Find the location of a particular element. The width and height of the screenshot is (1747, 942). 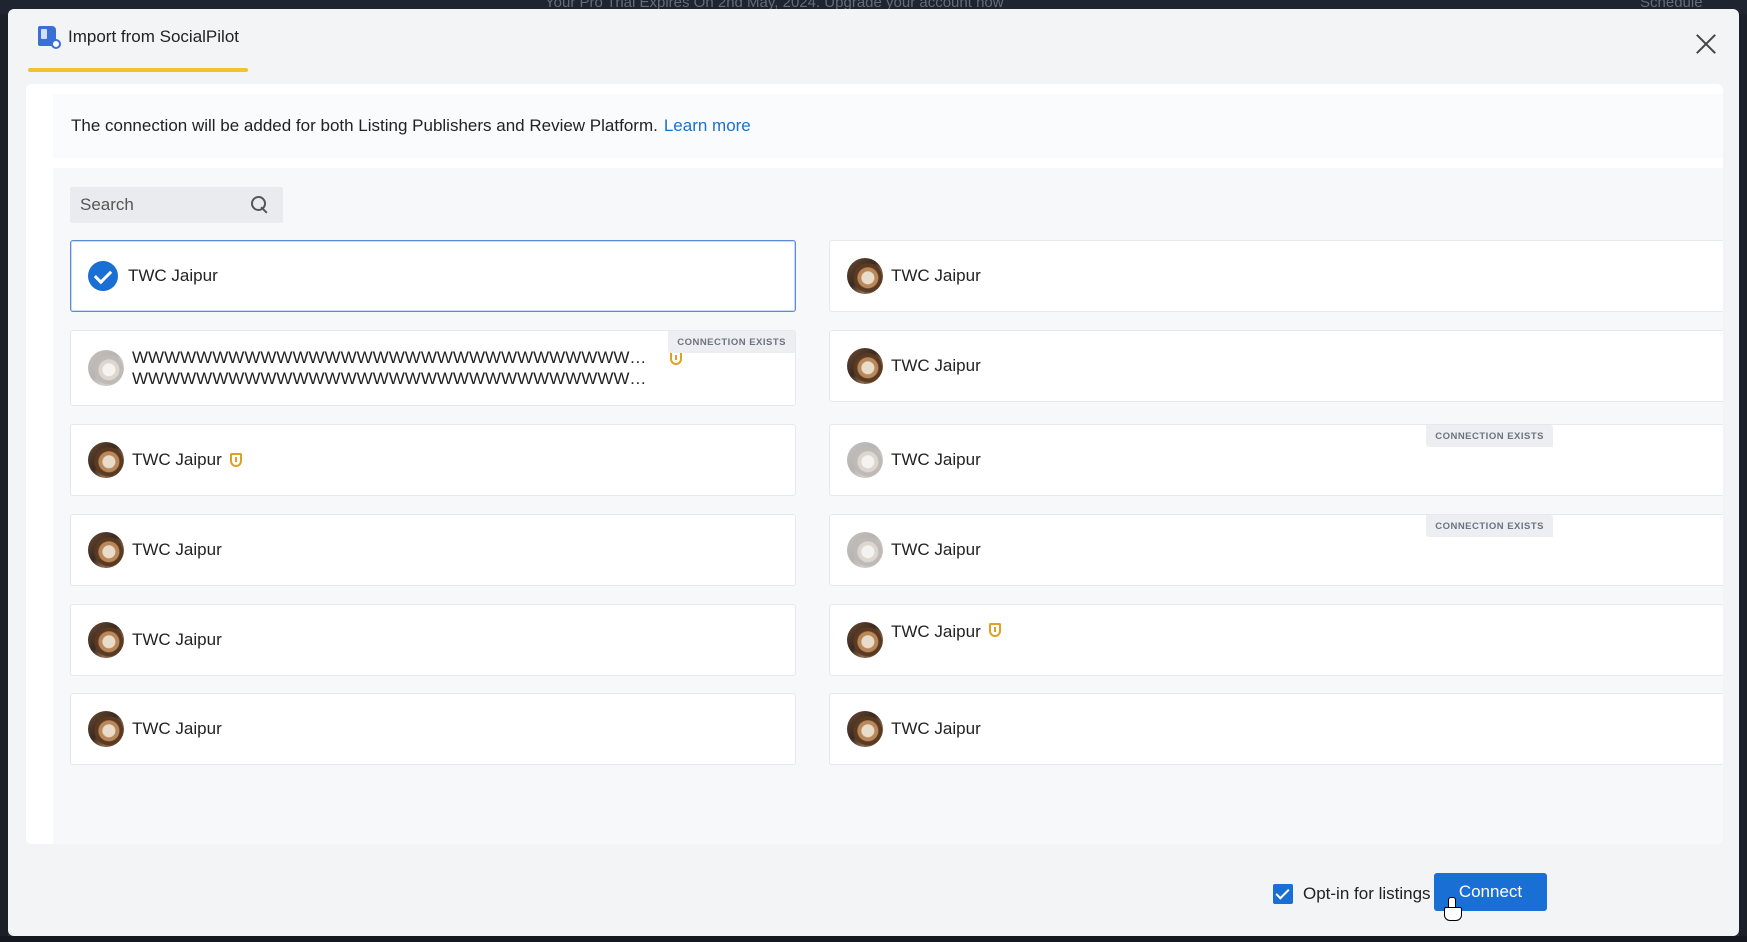

checkbox-checked-icon is located at coordinates (1283, 894).